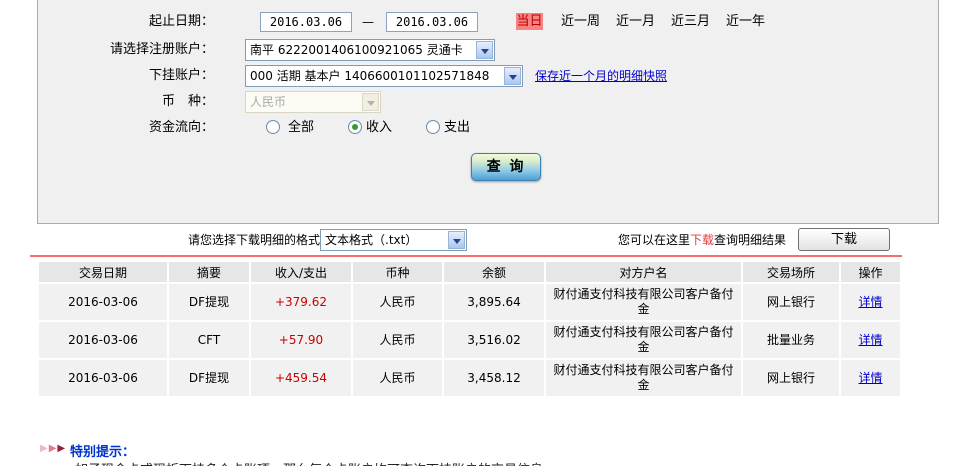  I want to click on special-tip-text: 如子现金卡或现折下挂多个卡账项，那么每个卡账户均可查询下挂账户的交易信息, so click(309, 462).